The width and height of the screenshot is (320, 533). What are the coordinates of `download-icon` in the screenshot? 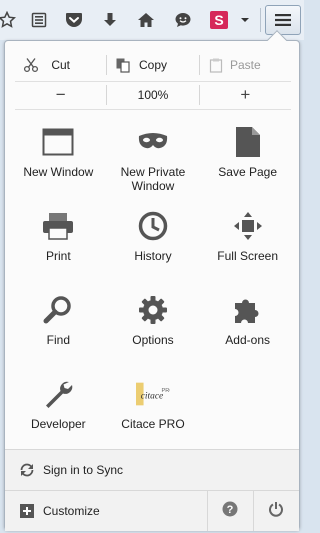 It's located at (110, 20).